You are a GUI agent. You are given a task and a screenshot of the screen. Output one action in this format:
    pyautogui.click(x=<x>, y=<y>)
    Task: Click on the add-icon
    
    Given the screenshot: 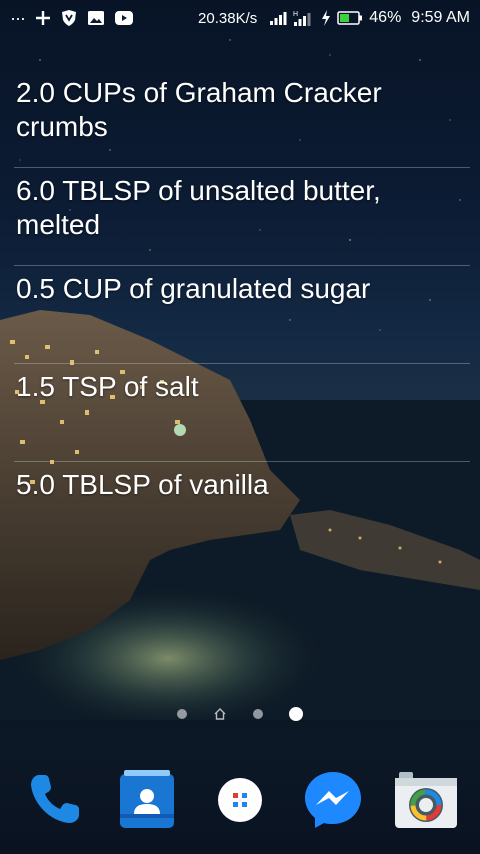 What is the action you would take?
    pyautogui.click(x=43, y=18)
    